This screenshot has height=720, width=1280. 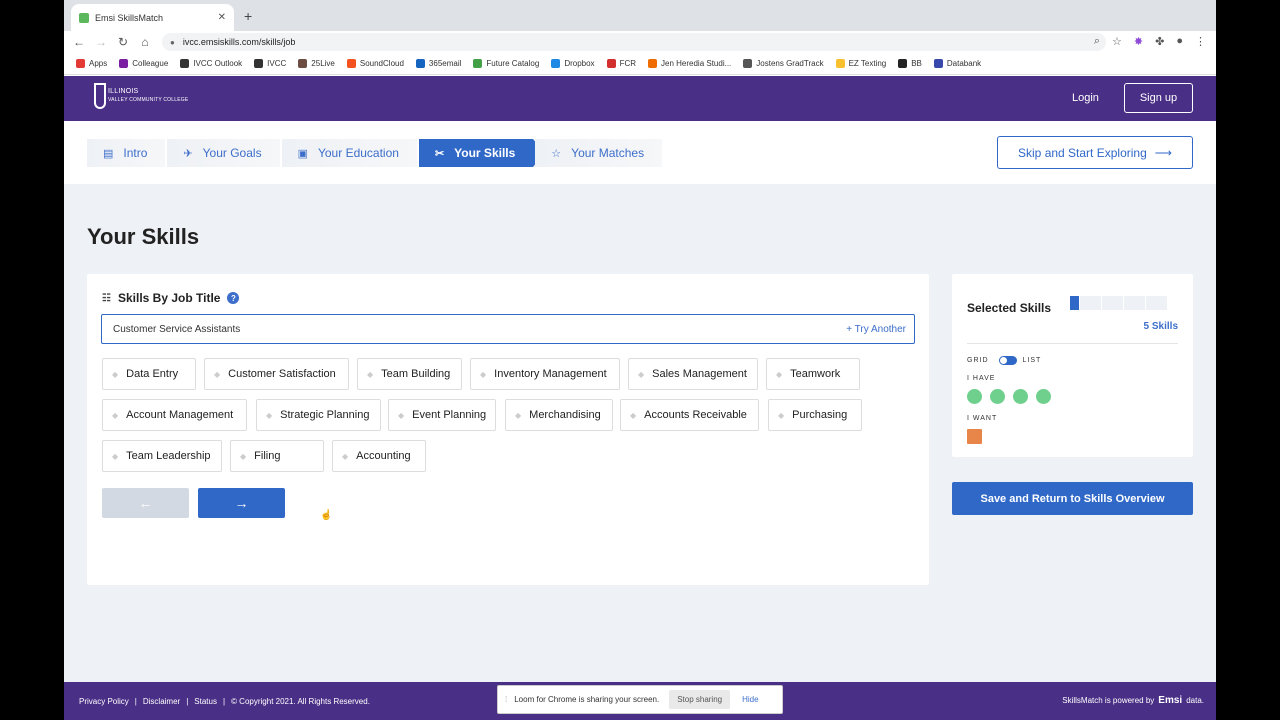 I want to click on logo-mark-icon, so click(x=100, y=96).